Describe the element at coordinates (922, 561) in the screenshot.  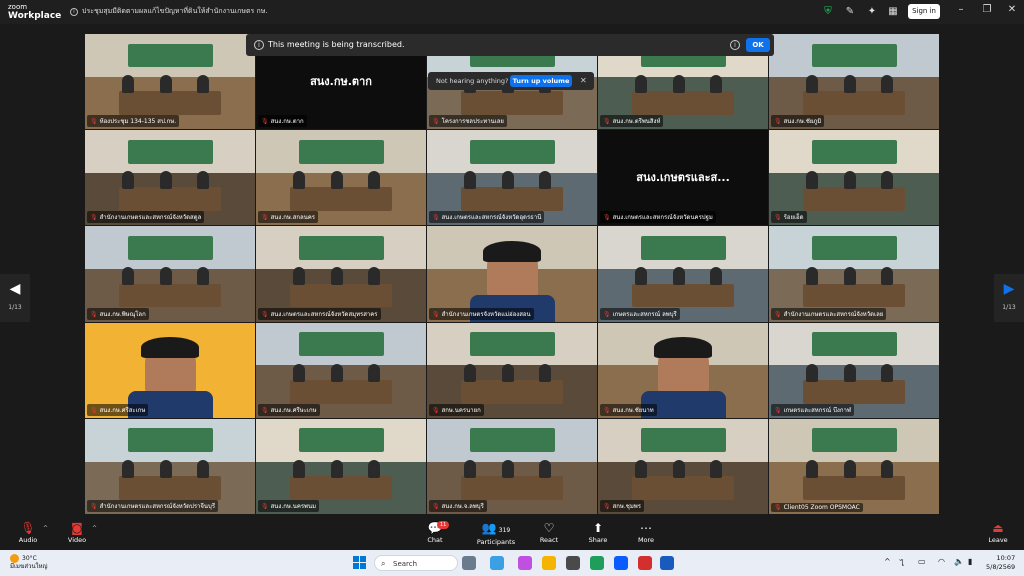
I see `display-icon: ▭` at that location.